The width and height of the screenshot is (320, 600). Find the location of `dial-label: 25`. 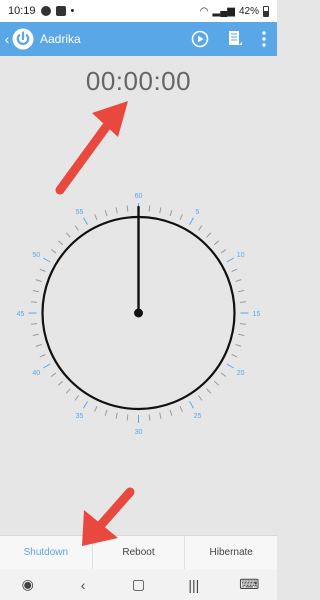

dial-label: 25 is located at coordinates (198, 416).